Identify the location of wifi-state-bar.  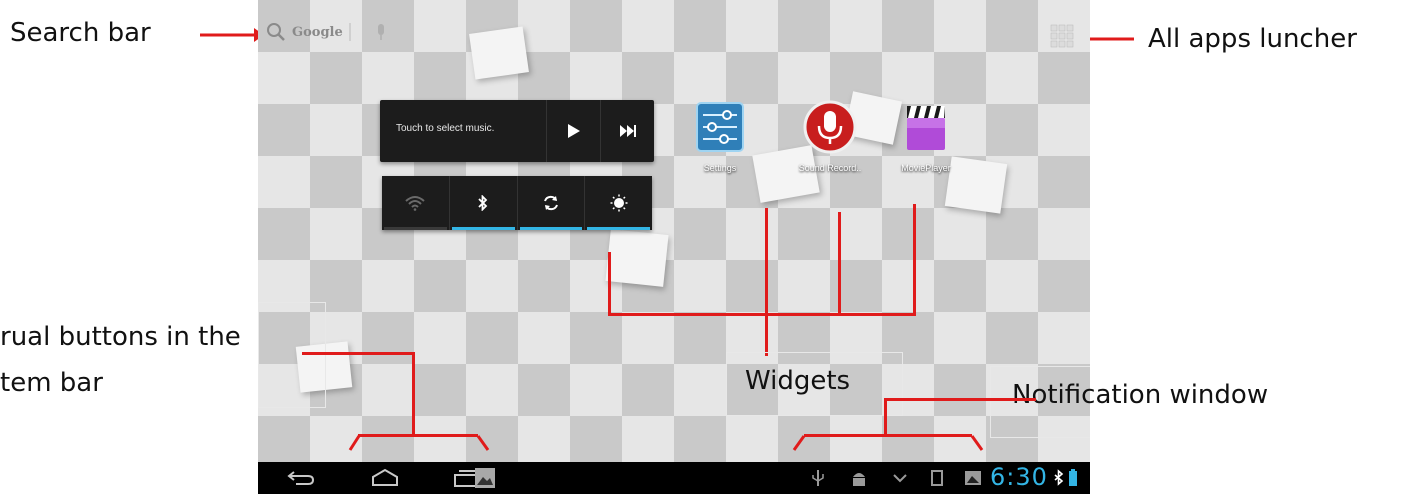
(415, 228).